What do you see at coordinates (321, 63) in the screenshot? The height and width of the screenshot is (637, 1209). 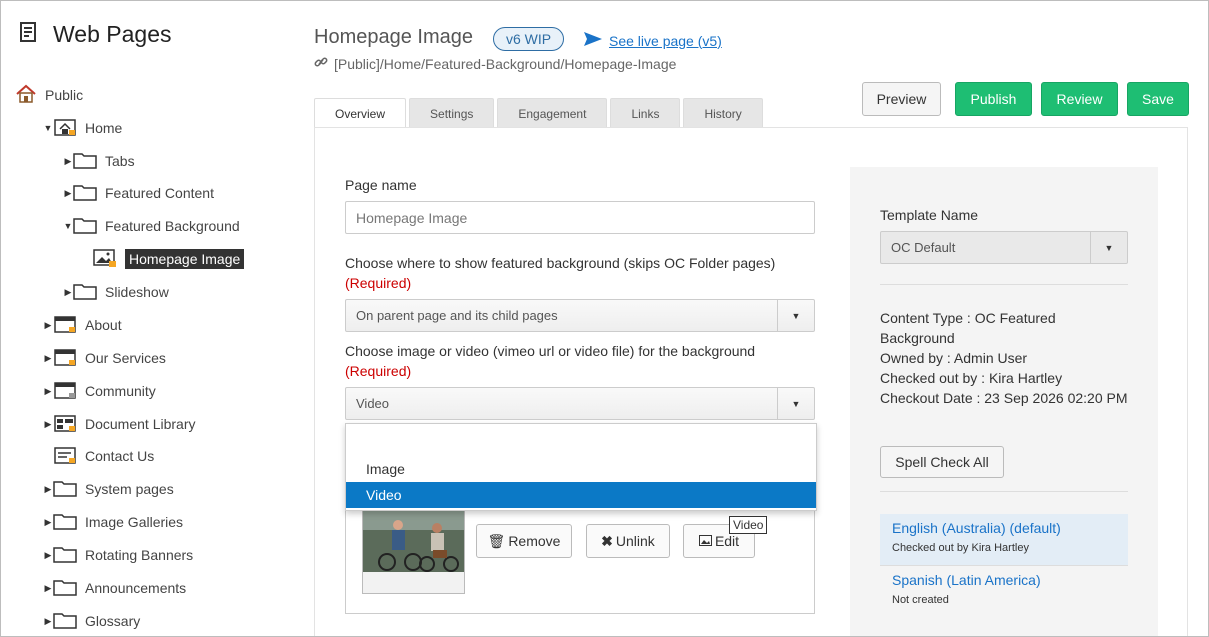 I see `link-icon` at bounding box center [321, 63].